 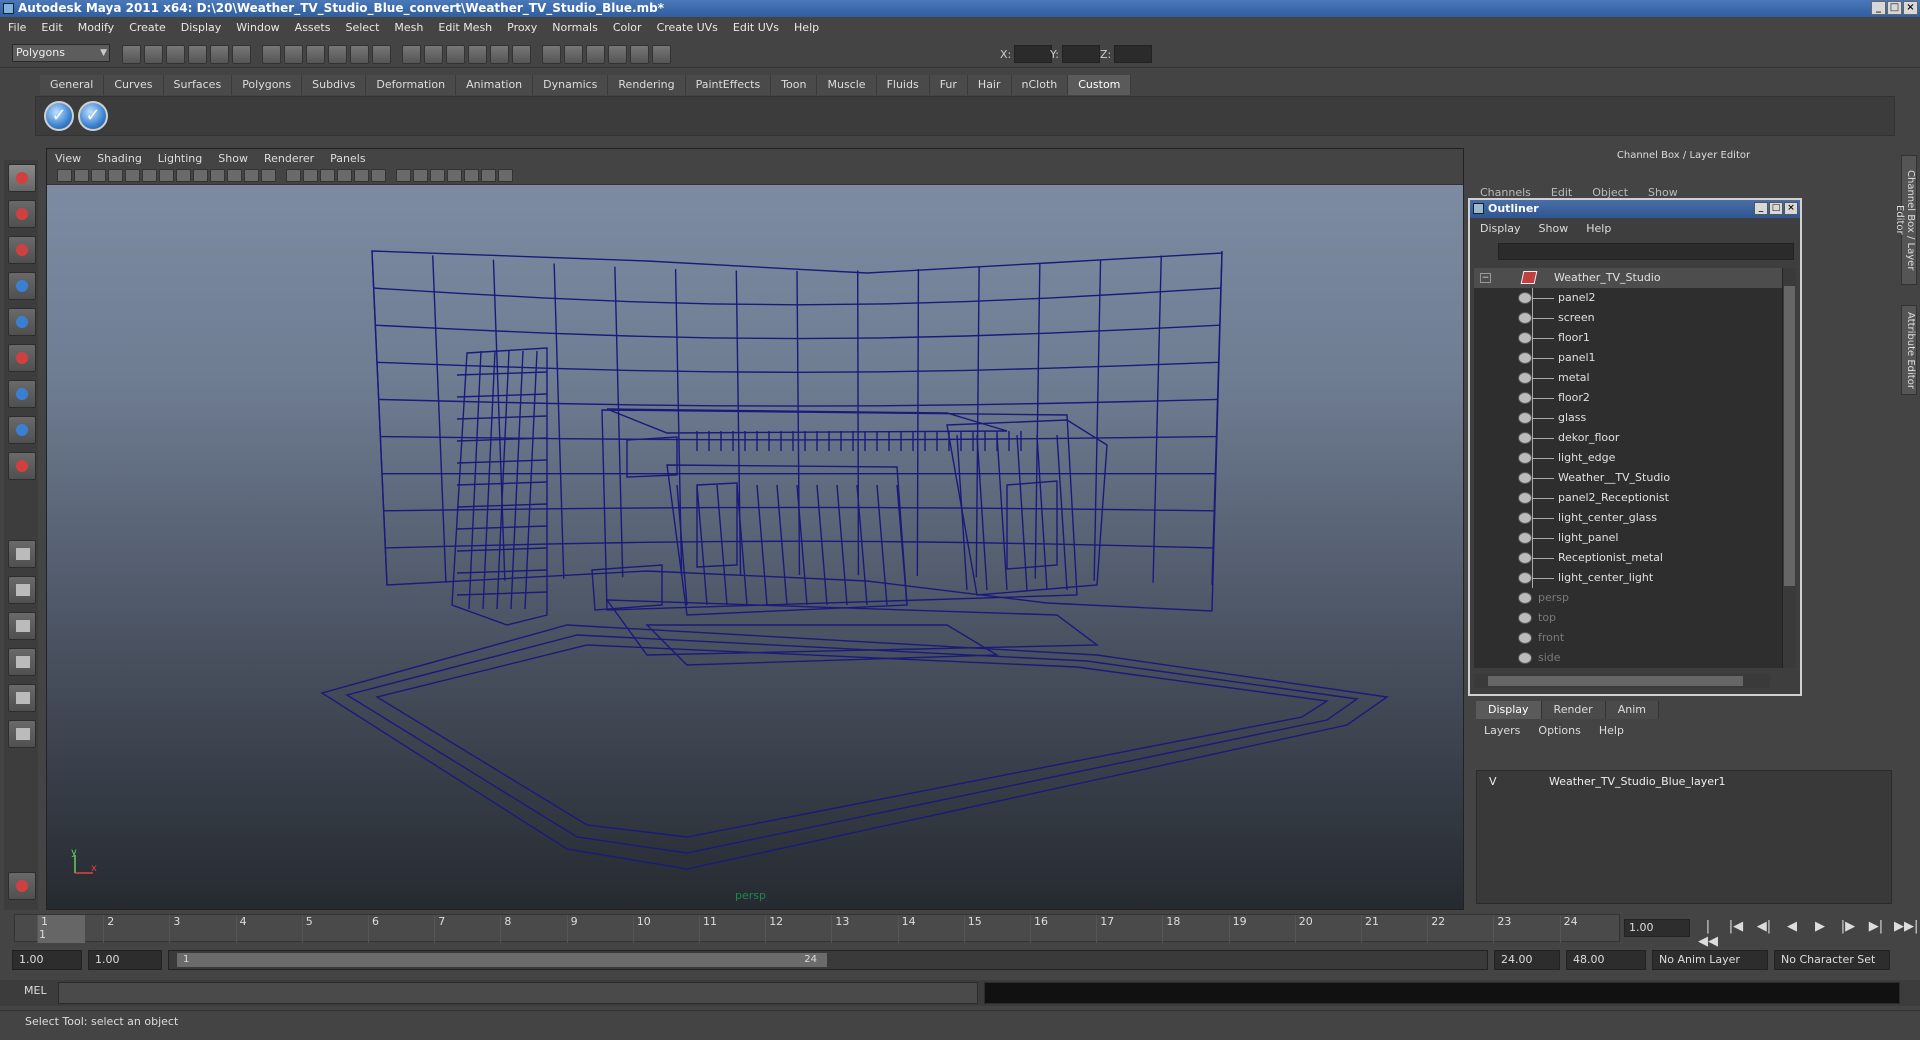 What do you see at coordinates (1630, 478) in the screenshot?
I see `list-item: Weather__TV_Studio` at bounding box center [1630, 478].